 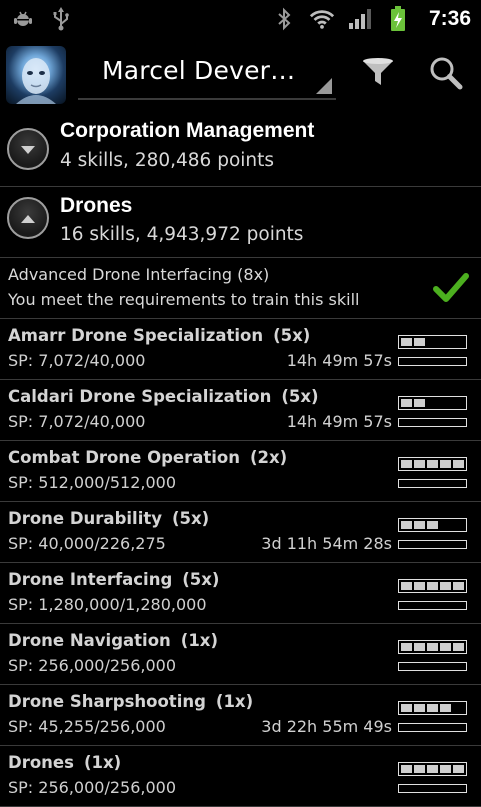 What do you see at coordinates (326, 543) in the screenshot?
I see `training-time: 3d 11h 54m 28s` at bounding box center [326, 543].